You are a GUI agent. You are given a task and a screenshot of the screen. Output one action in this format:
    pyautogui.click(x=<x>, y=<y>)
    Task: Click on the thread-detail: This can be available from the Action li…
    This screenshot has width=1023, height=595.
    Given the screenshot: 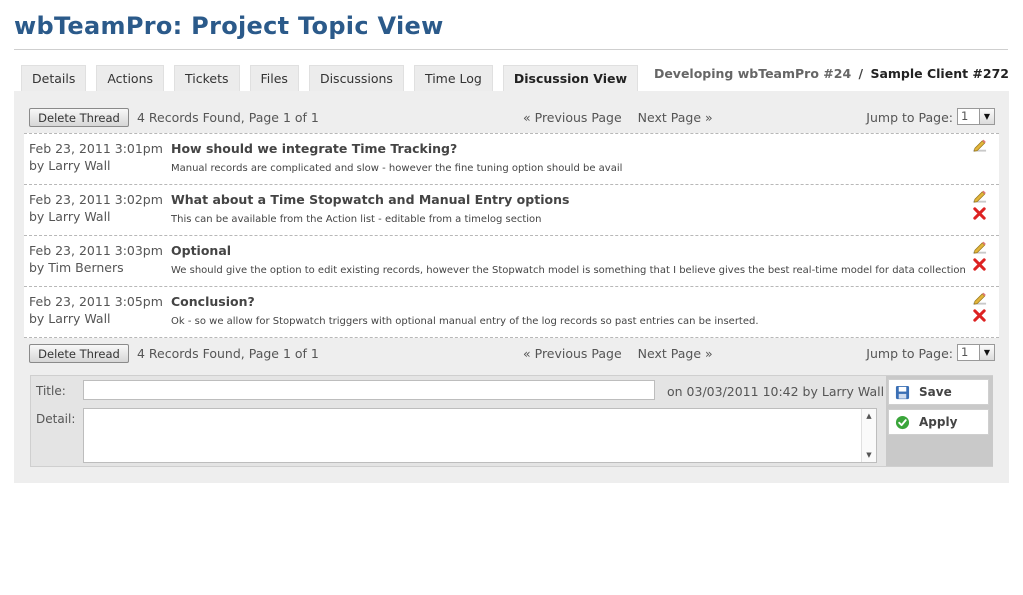 What is the action you would take?
    pyautogui.click(x=356, y=219)
    